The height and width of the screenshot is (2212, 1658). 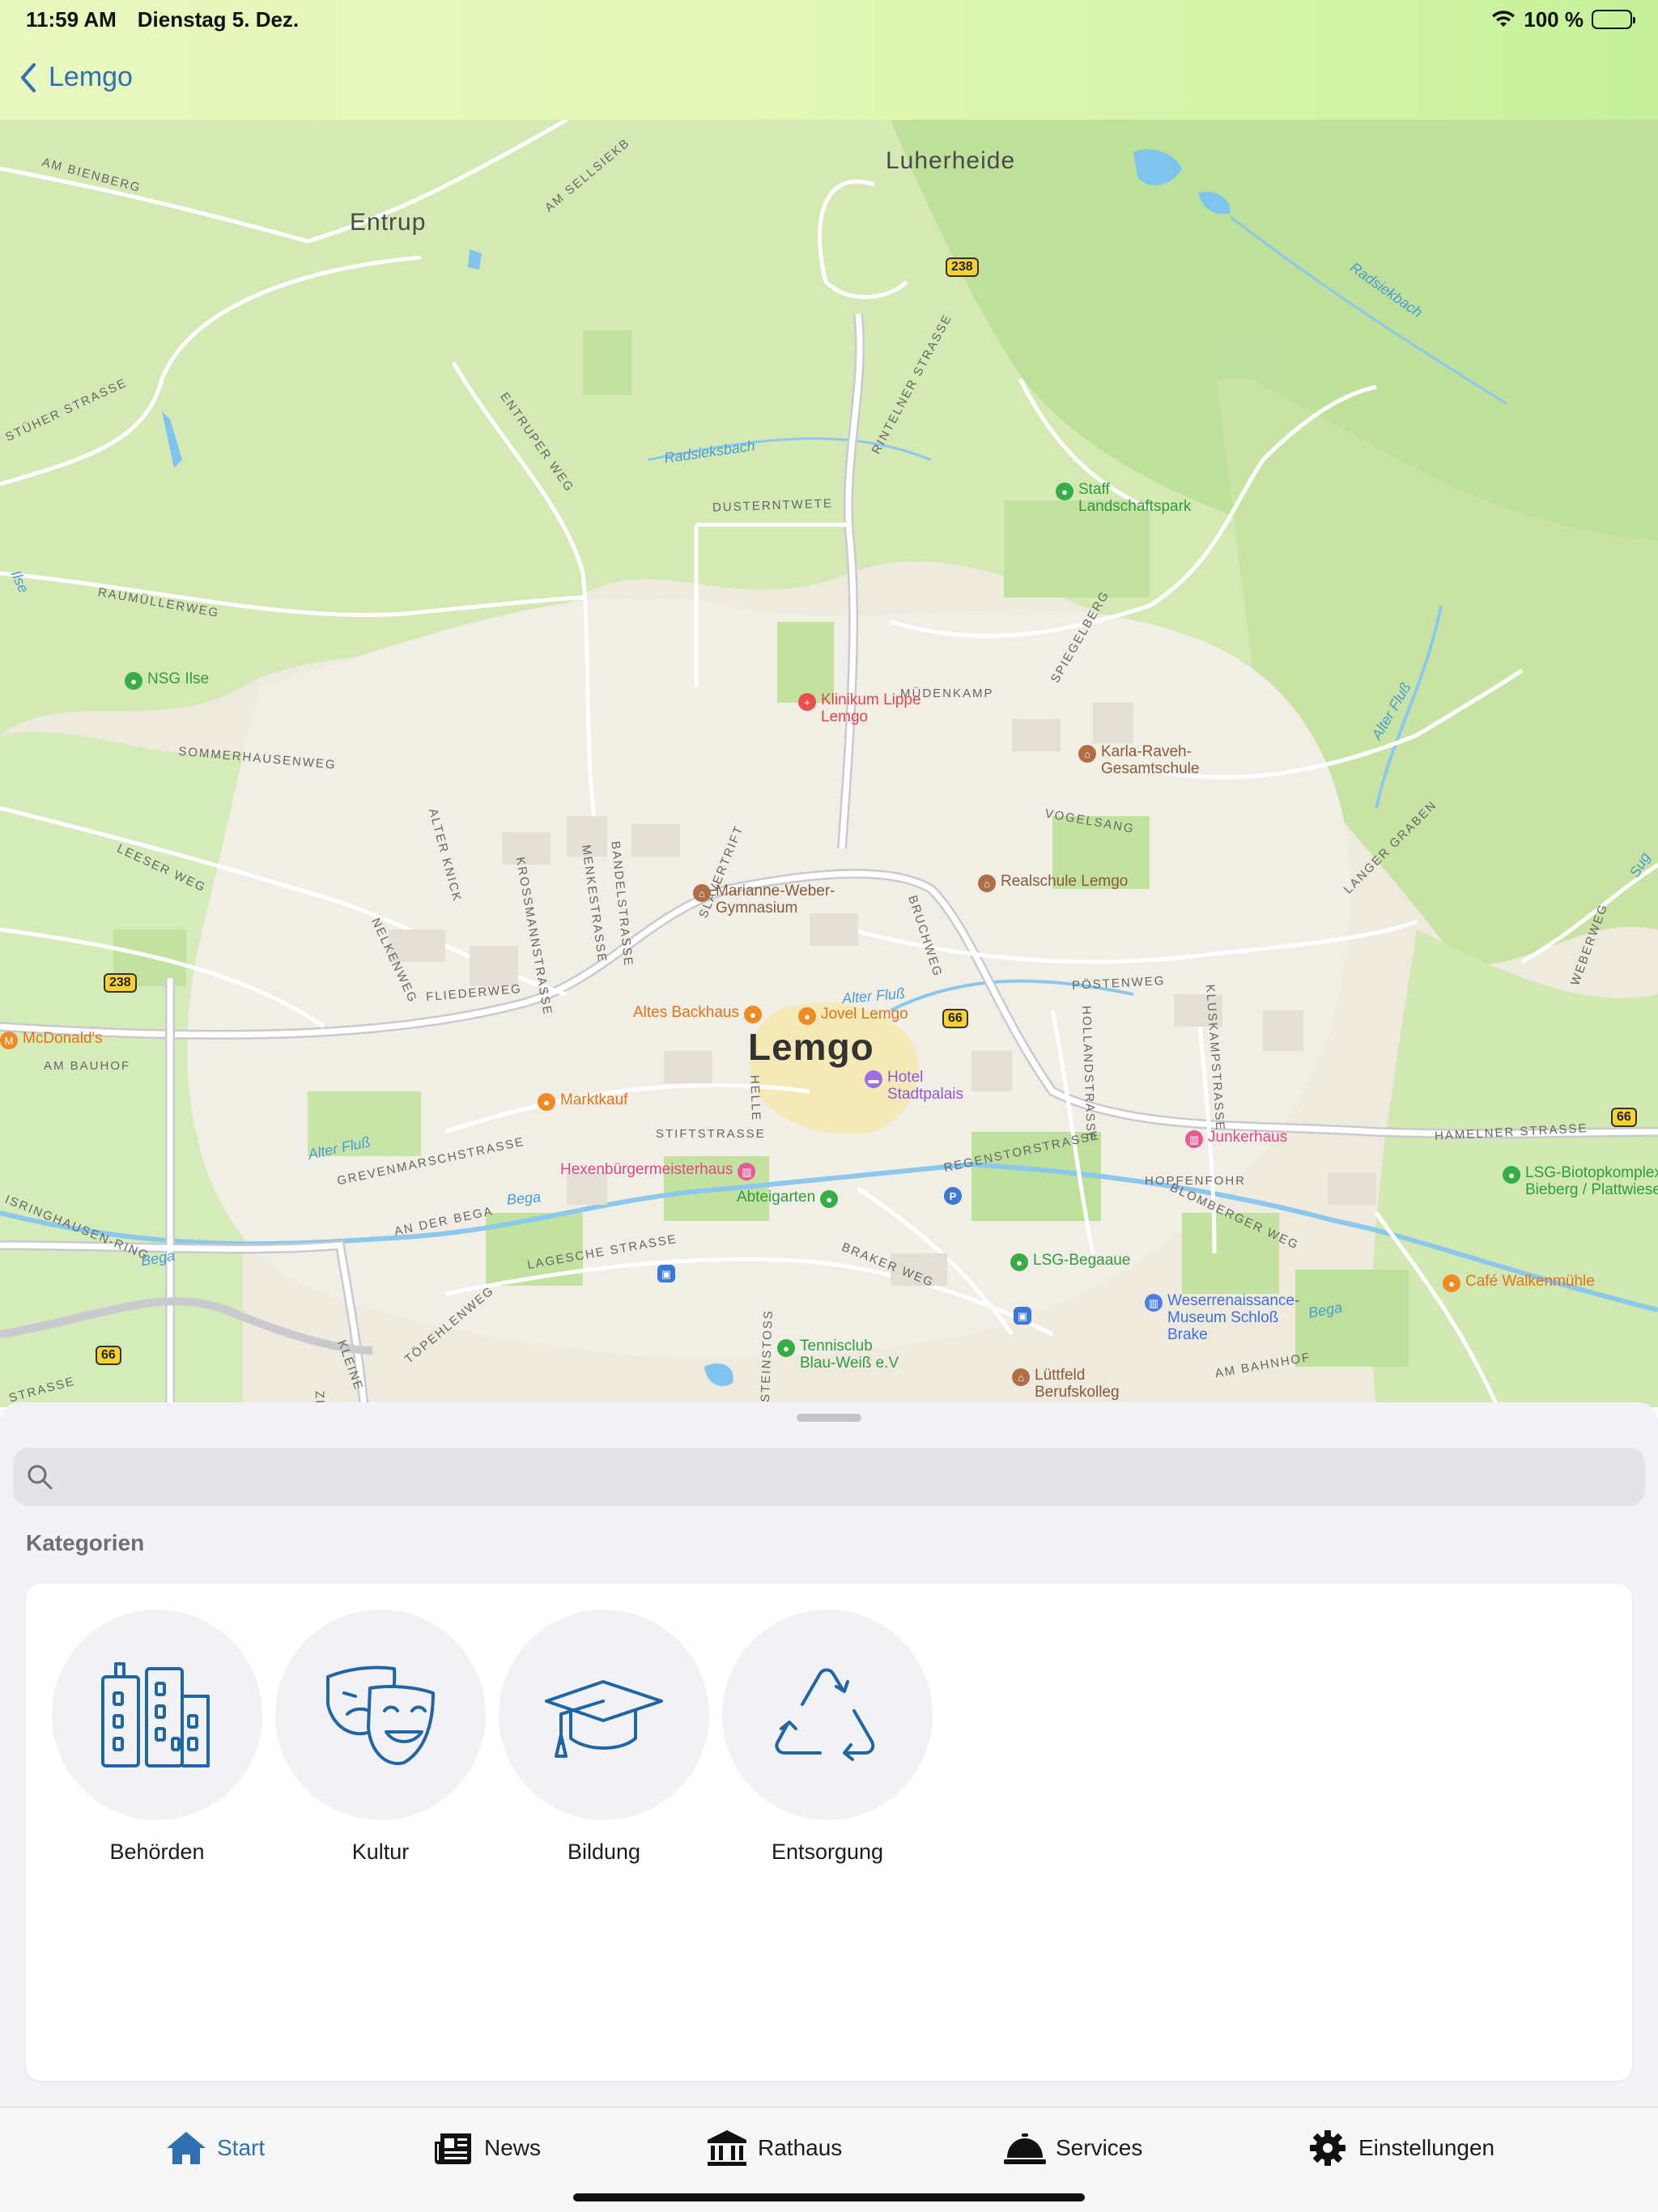 What do you see at coordinates (867, 708) in the screenshot?
I see `map-poi: + Klinikum Lippe Lemgo` at bounding box center [867, 708].